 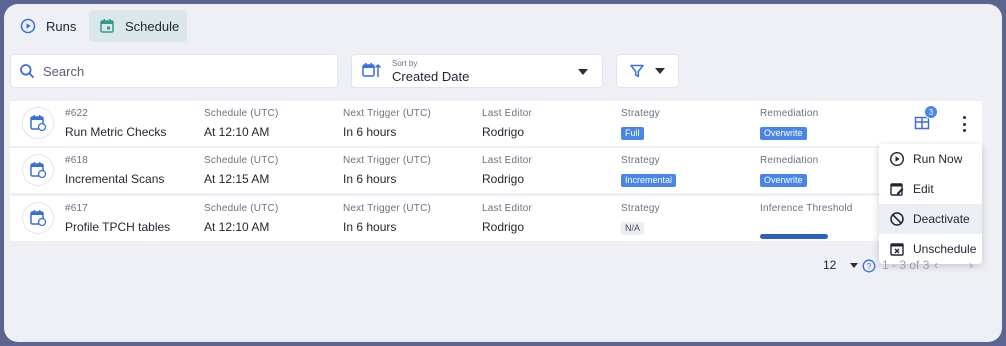 What do you see at coordinates (633, 228) in the screenshot?
I see `strategy-badge: N/A` at bounding box center [633, 228].